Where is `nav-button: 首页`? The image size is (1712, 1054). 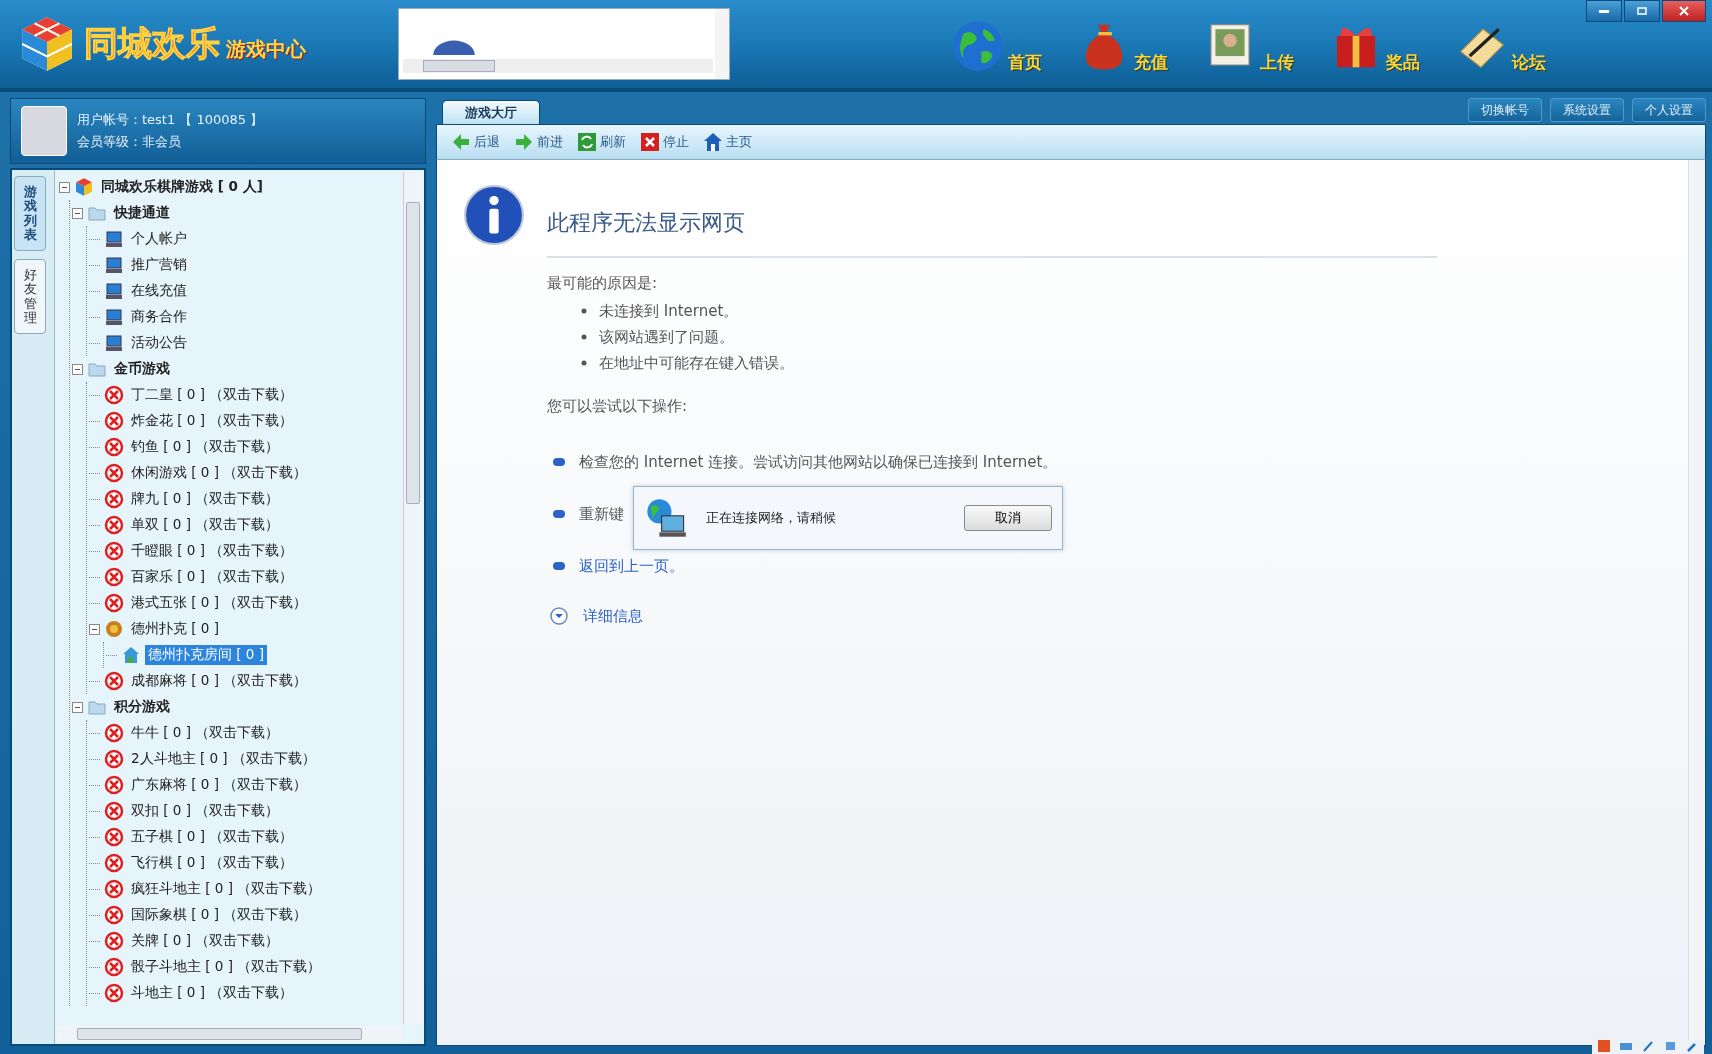 nav-button: 首页 is located at coordinates (998, 46).